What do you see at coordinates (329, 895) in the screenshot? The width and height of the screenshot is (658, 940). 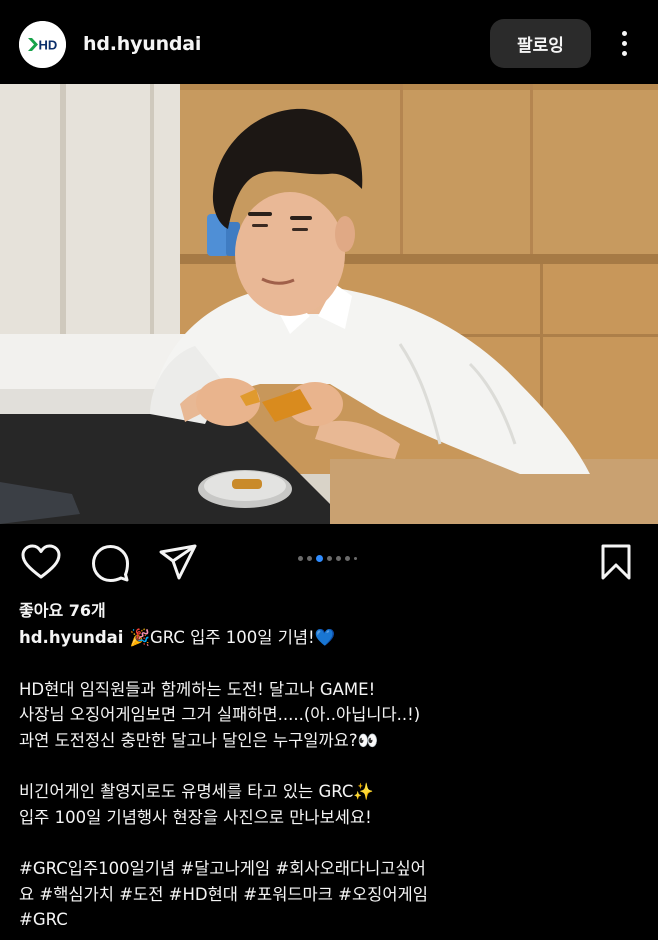 I see `hashtags-line: 요 #핵심가치 #도전 #HD현대 #포워드마크 #오징어게임` at bounding box center [329, 895].